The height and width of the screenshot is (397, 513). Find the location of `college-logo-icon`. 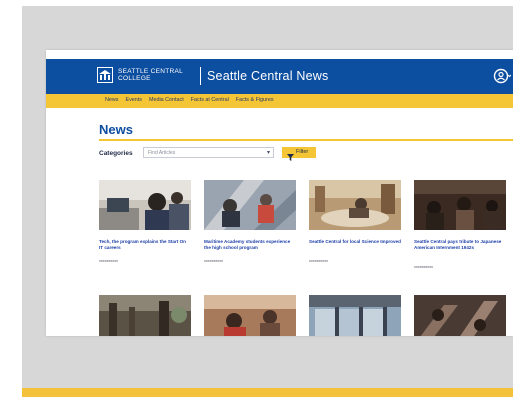

college-logo-icon is located at coordinates (105, 75).